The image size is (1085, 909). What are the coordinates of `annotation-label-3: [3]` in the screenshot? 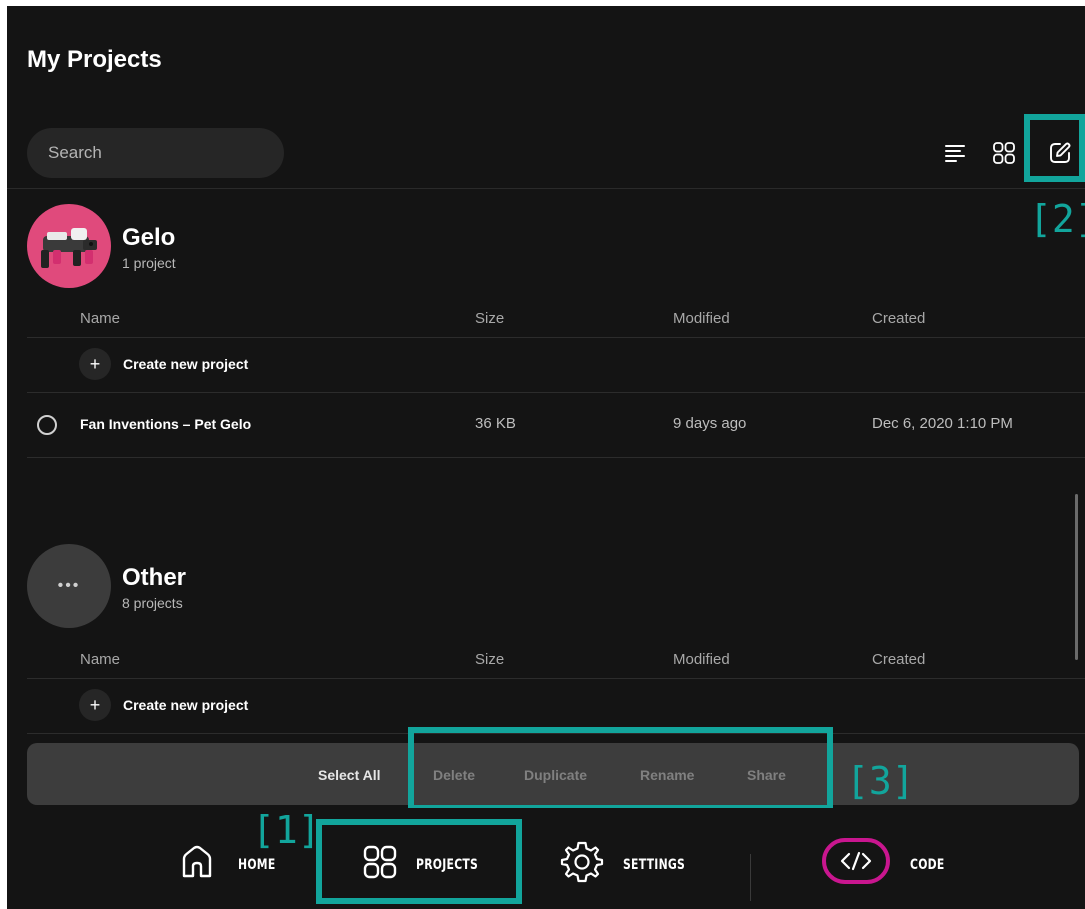 It's located at (880, 781).